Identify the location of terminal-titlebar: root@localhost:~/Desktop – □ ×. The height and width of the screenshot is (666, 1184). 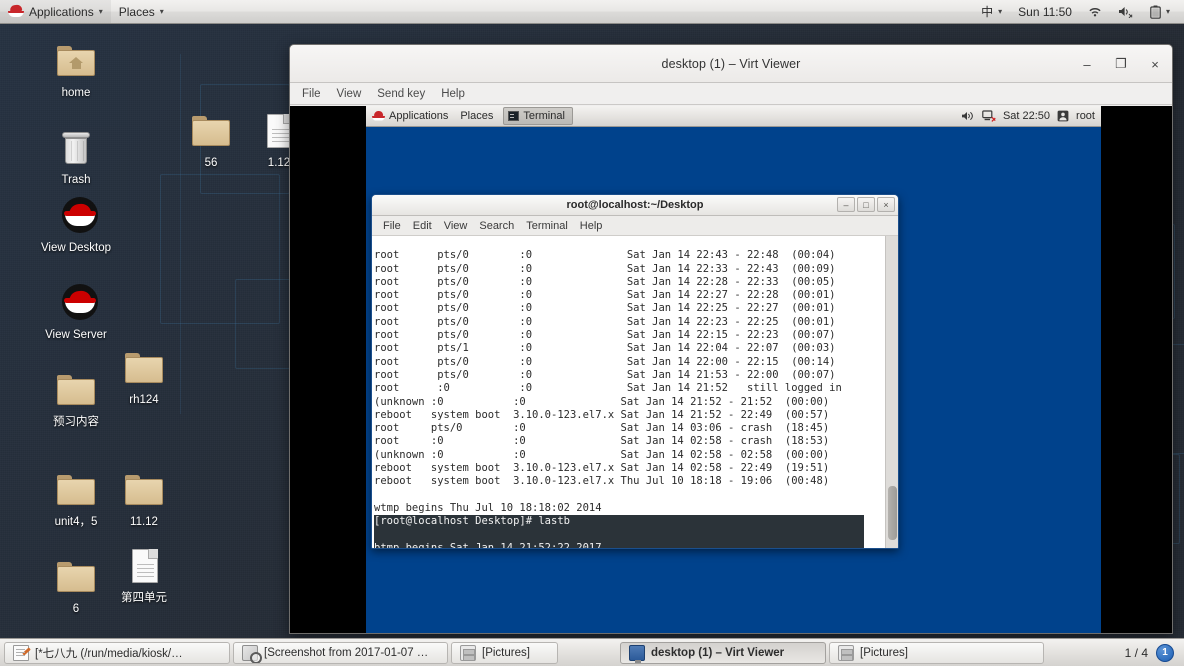
(635, 205).